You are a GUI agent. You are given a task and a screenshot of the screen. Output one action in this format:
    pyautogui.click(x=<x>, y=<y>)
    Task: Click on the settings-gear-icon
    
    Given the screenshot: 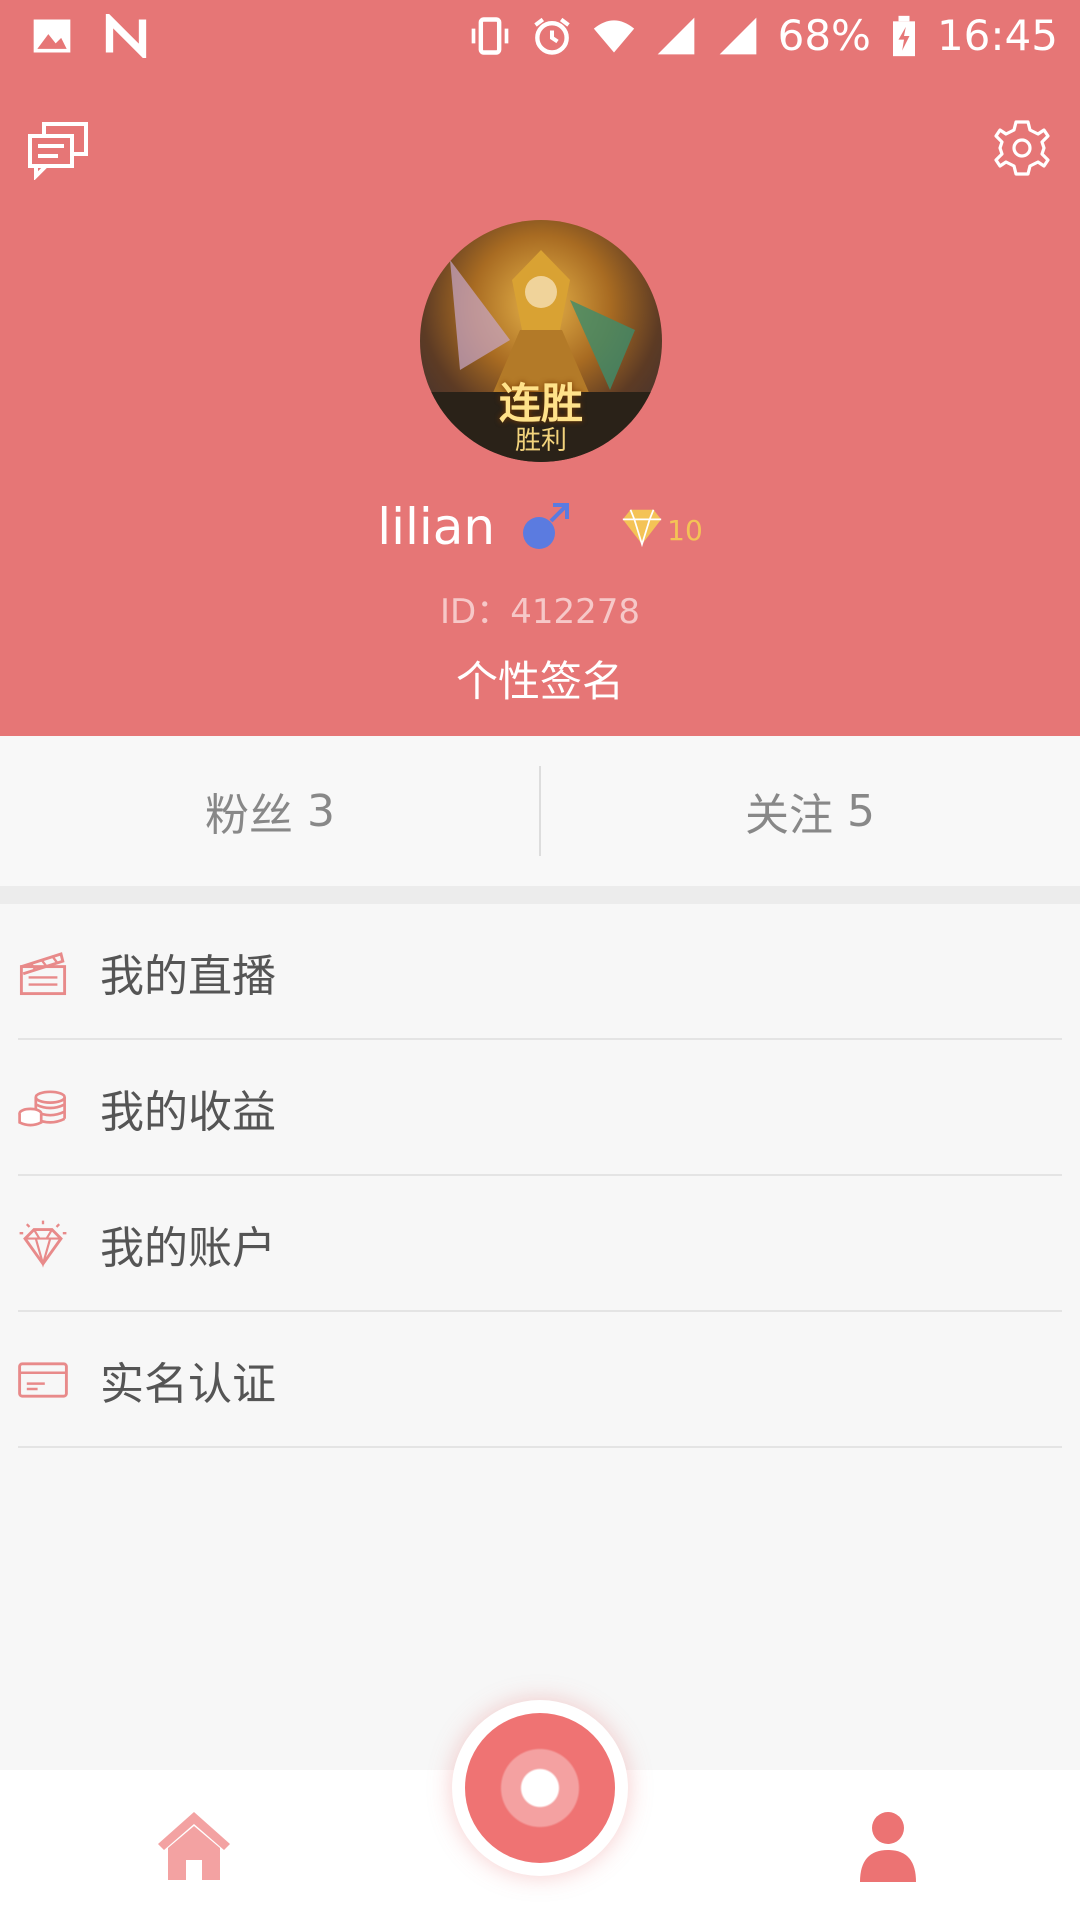 What is the action you would take?
    pyautogui.click(x=1022, y=148)
    